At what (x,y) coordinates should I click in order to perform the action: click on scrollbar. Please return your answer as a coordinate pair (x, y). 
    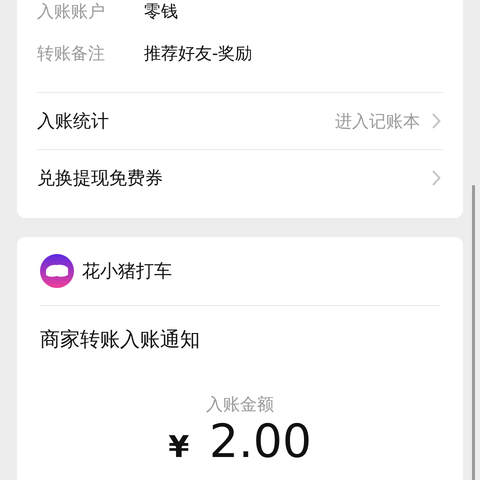
    Looking at the image, I should click on (473, 332).